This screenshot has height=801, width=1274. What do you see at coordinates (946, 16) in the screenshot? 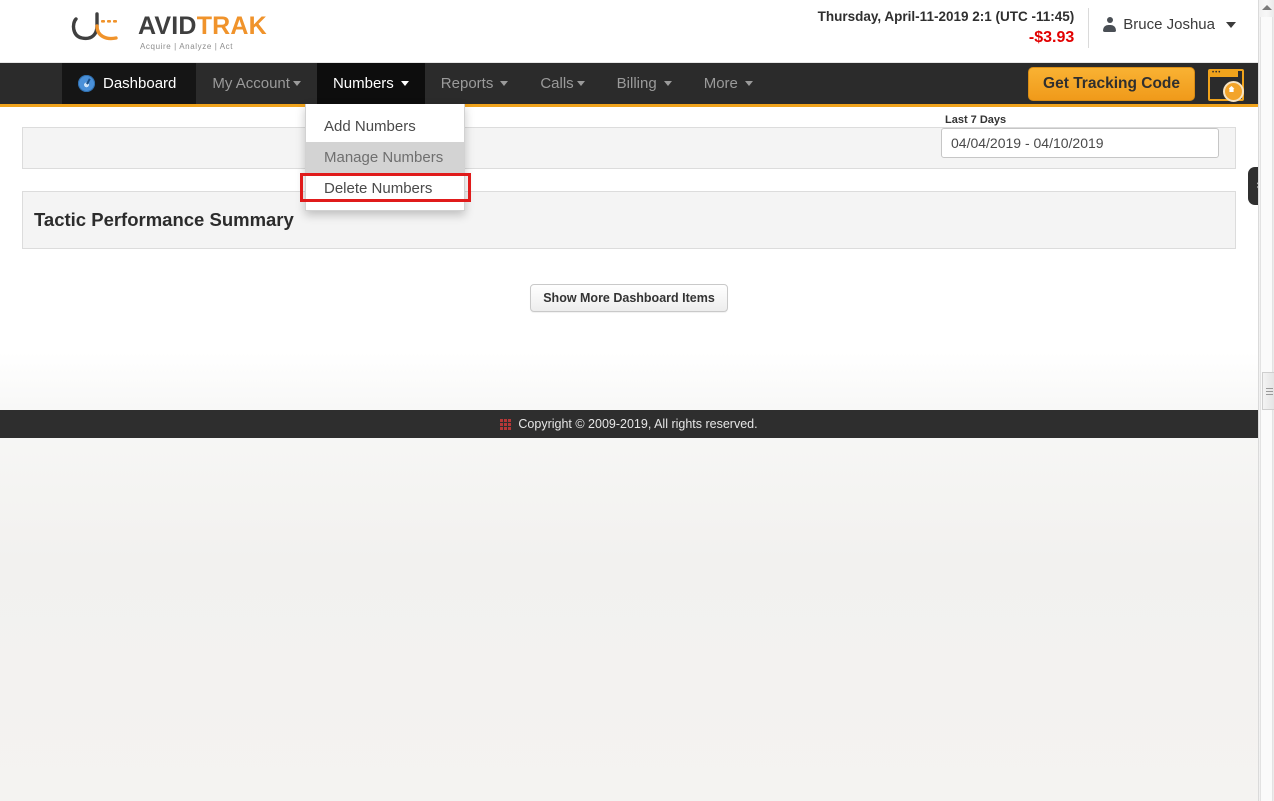
I see `current-datetime: Thursday, April-11-2019 2:1 (UTC -11:45)` at bounding box center [946, 16].